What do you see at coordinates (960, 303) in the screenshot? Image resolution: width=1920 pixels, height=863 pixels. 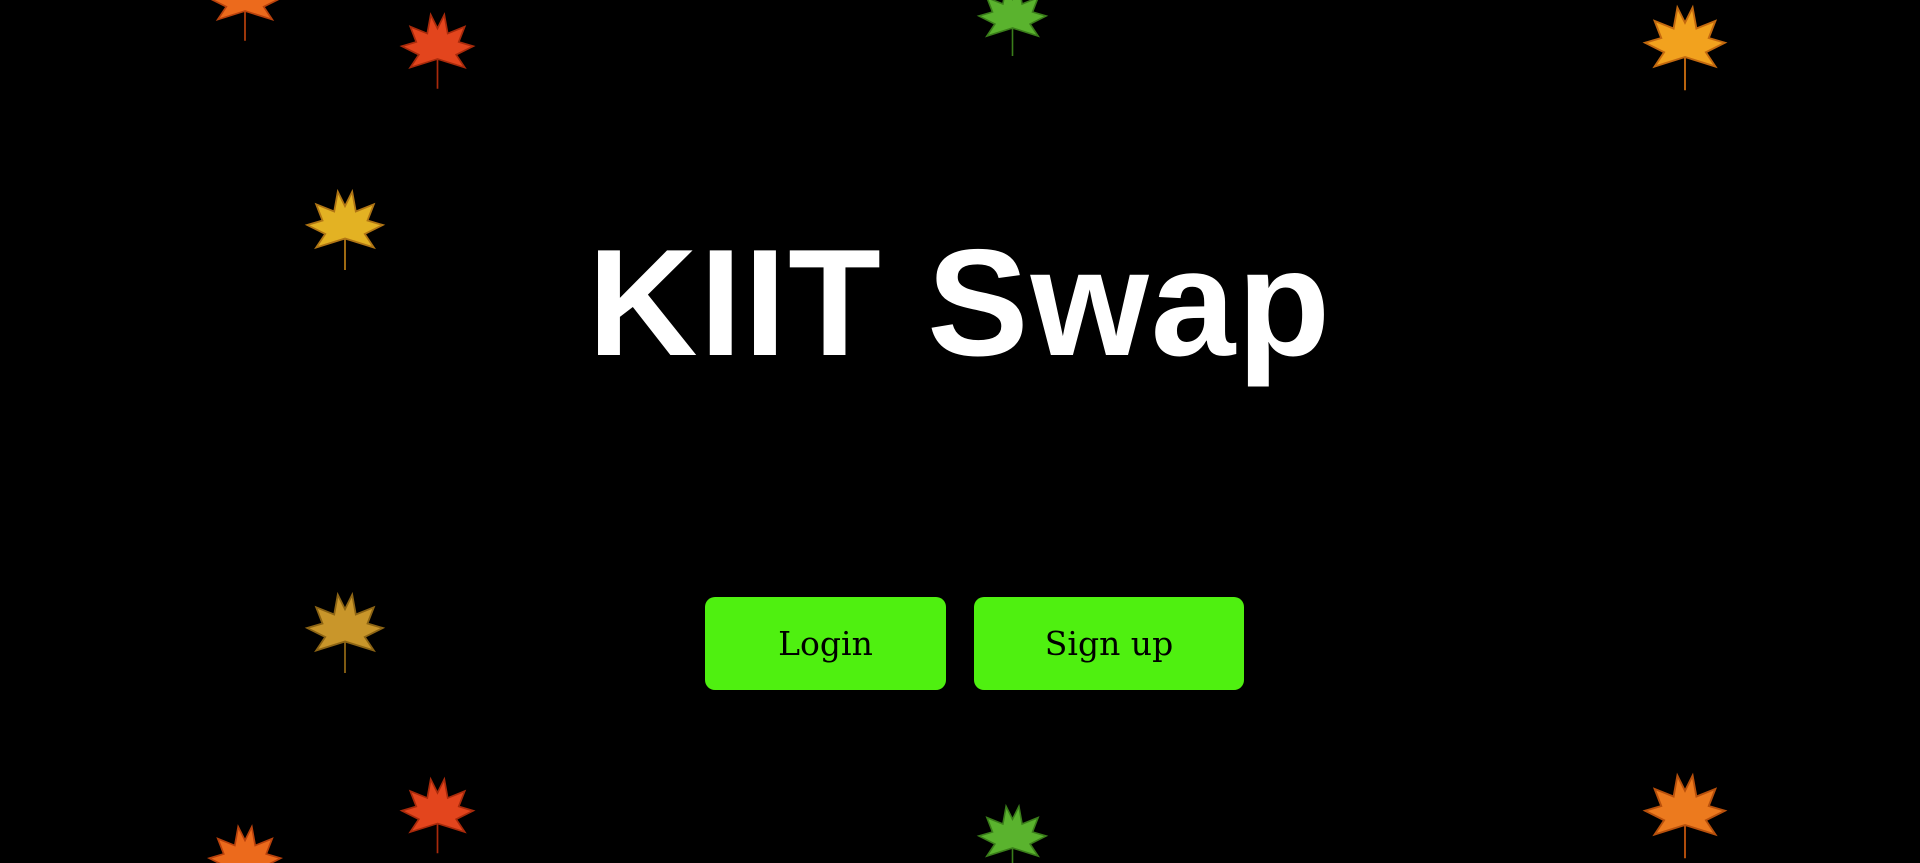 I see `page-title: KIIT Swap` at bounding box center [960, 303].